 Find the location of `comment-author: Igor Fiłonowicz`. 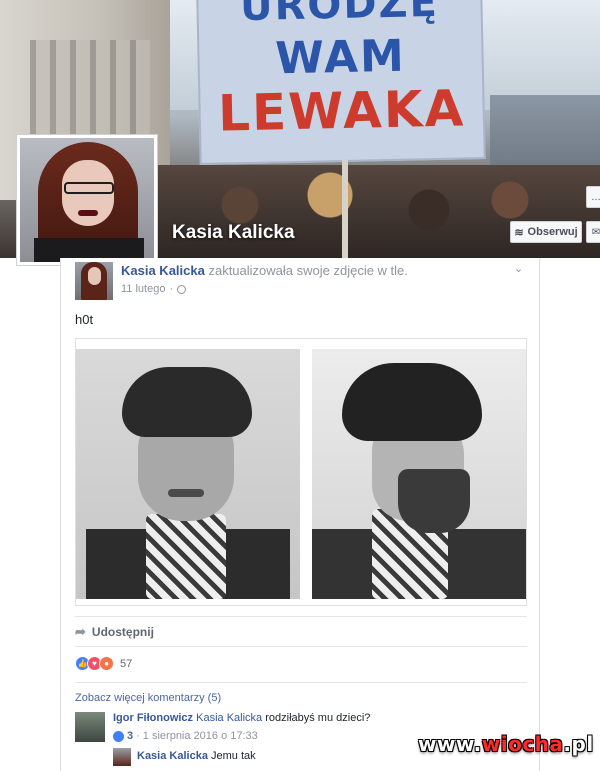

comment-author: Igor Fiłonowicz is located at coordinates (153, 718).